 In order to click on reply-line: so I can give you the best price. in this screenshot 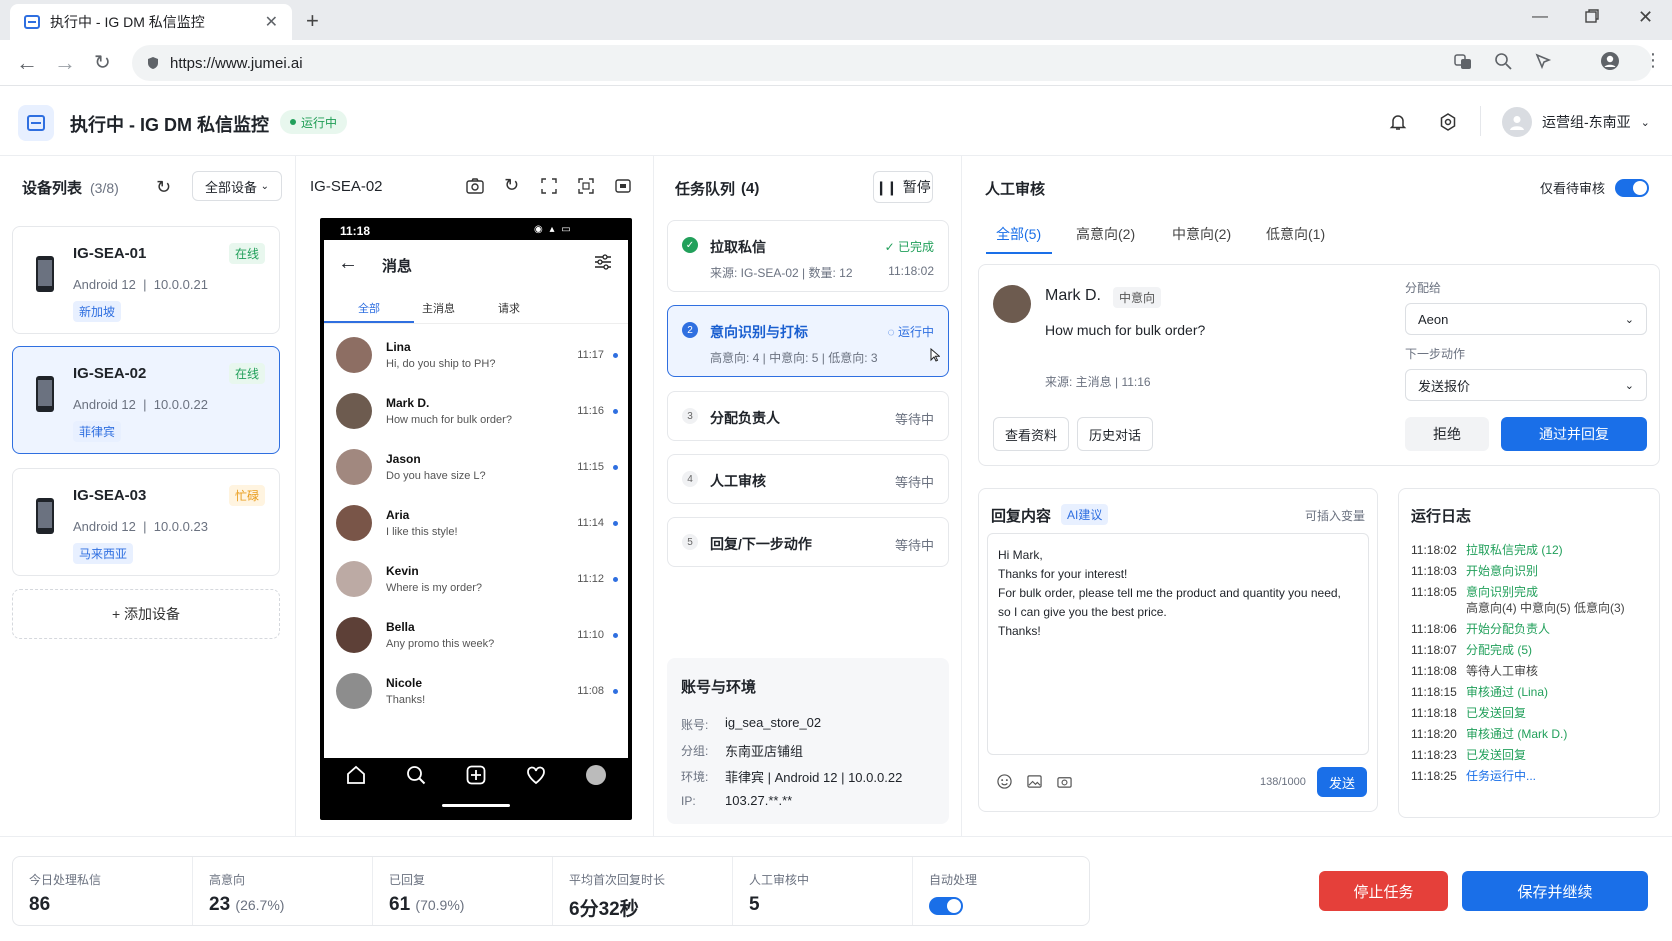, I will do `click(1082, 612)`.